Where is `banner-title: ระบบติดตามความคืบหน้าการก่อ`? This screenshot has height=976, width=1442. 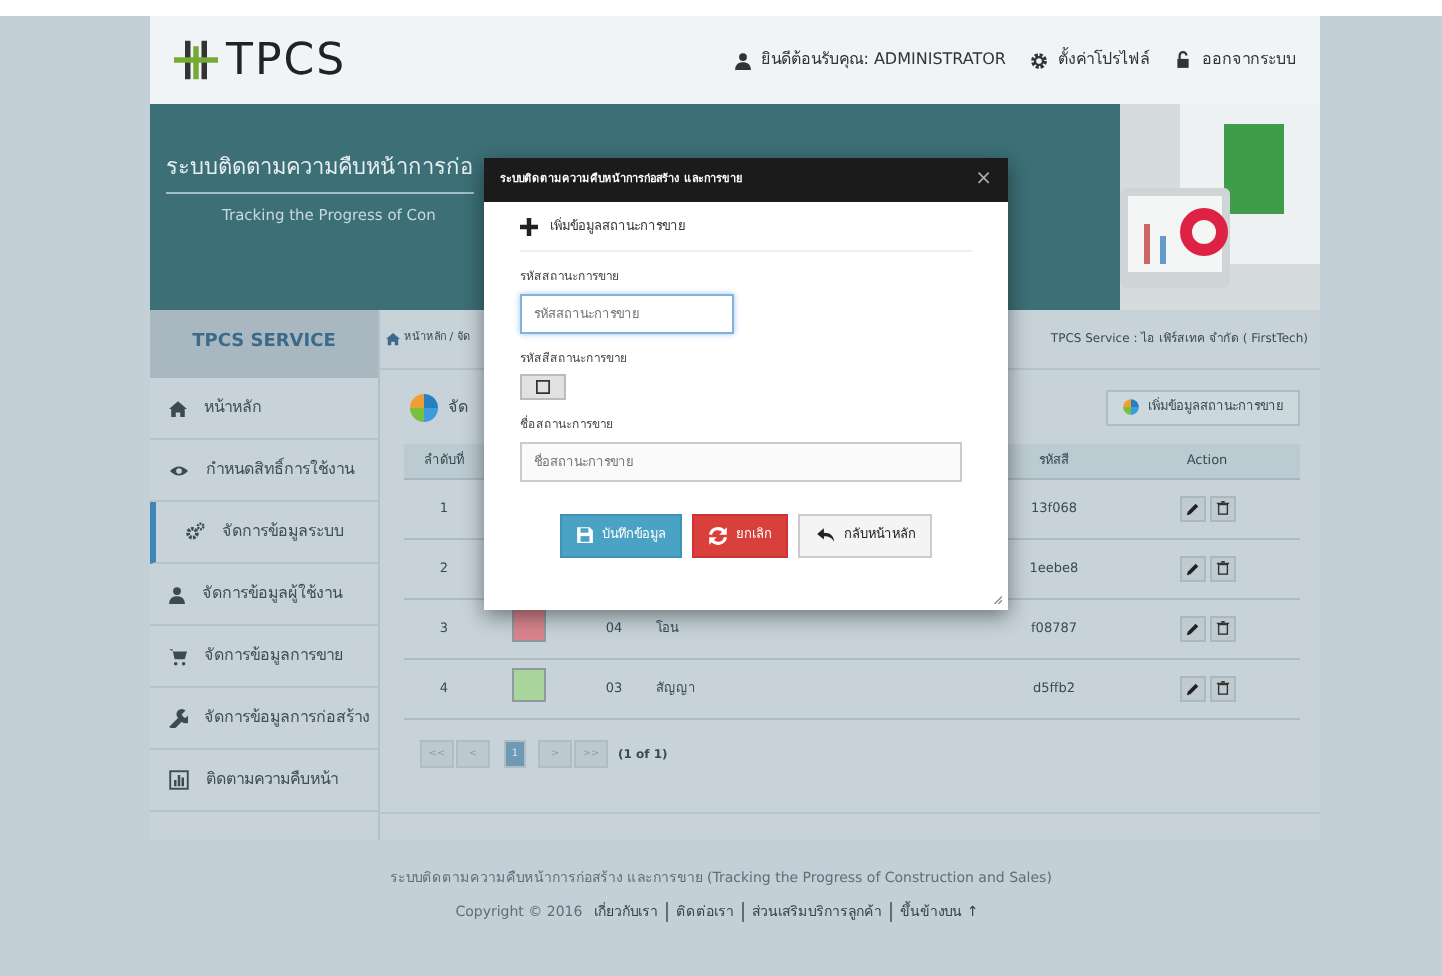 banner-title: ระบบติดตามความคืบหน้าการก่อ is located at coordinates (320, 172).